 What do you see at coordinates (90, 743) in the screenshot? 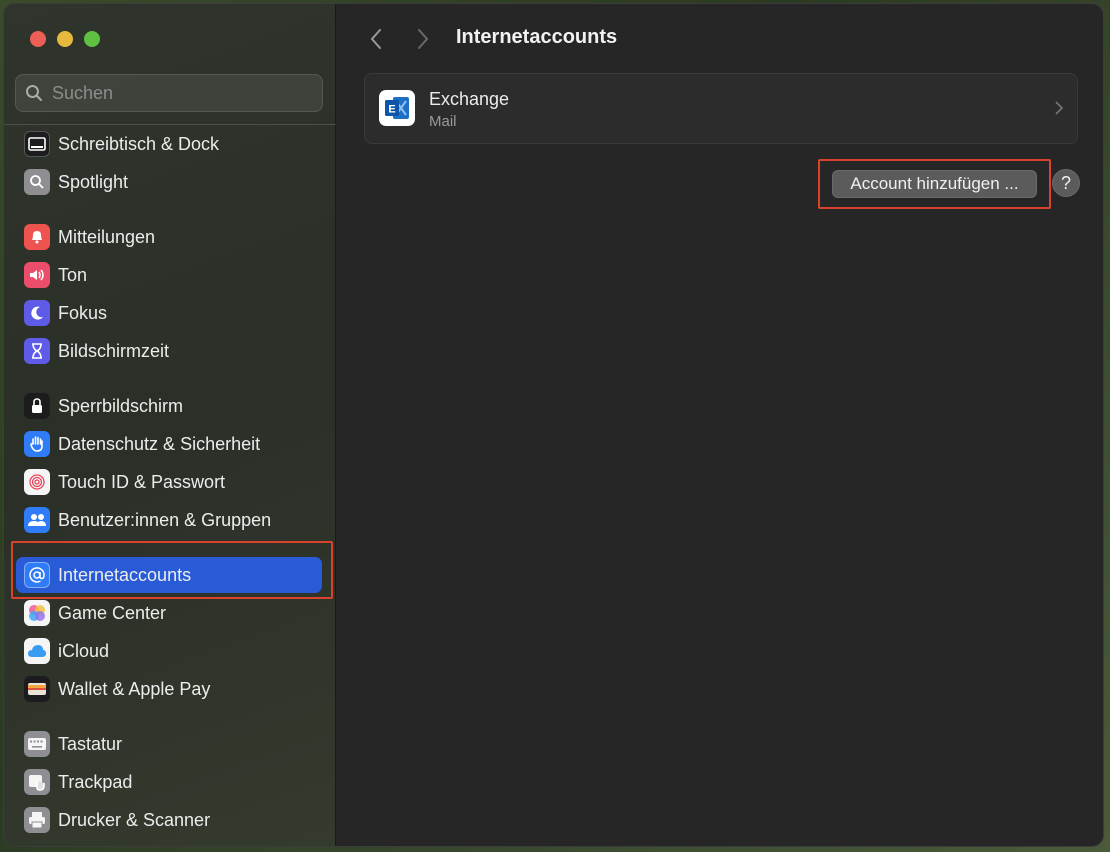
I see `sidebar-item-label: Tastatur` at bounding box center [90, 743].